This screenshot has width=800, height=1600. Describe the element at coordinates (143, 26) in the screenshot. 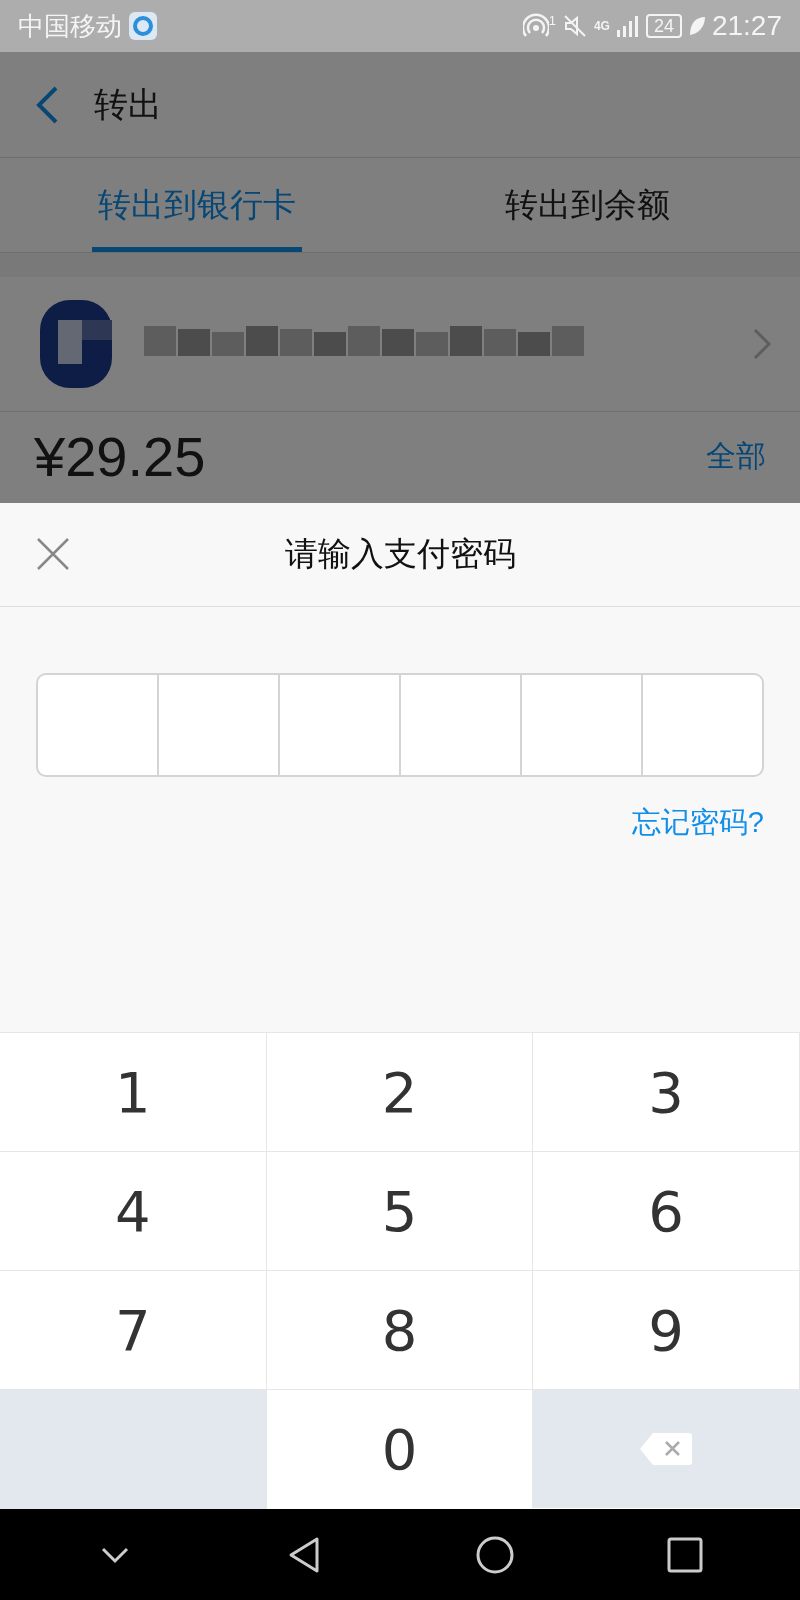

I see `app-notification-icon` at that location.